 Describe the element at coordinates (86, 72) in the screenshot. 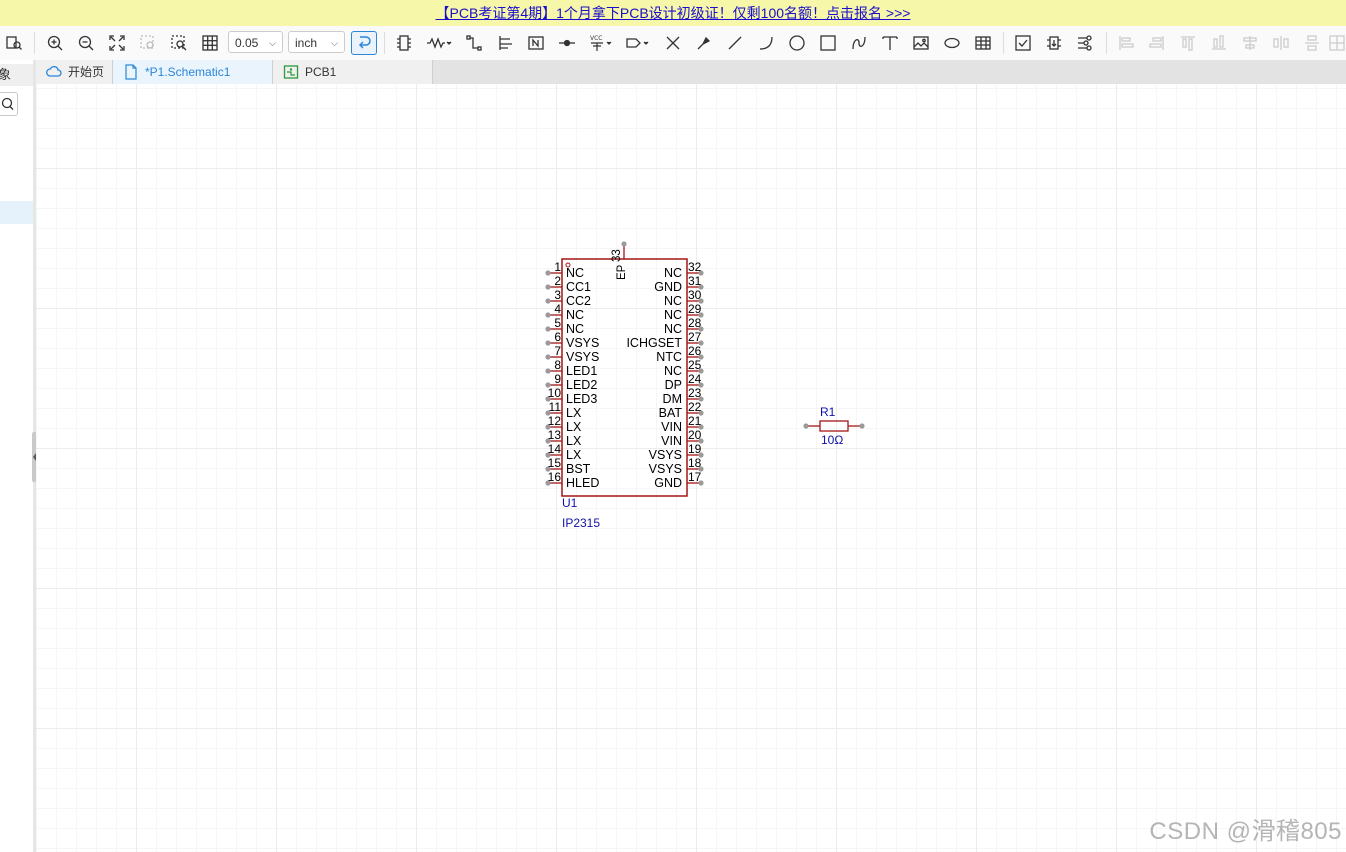

I see `tab-label: 开始页` at that location.